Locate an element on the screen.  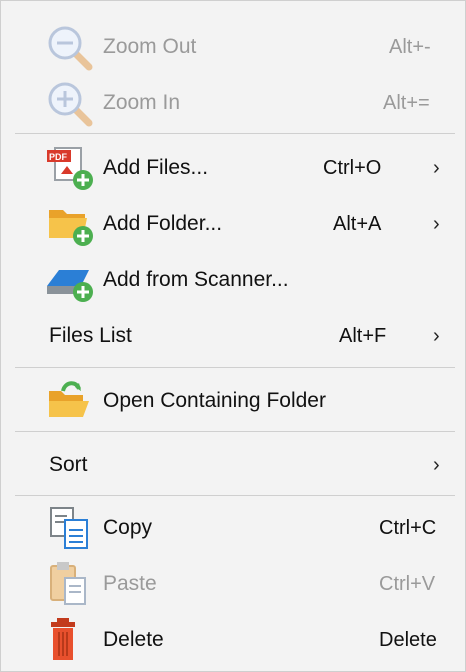
menu-item-open-containing-folder: Open Containing Folder is located at coordinates (233, 401).